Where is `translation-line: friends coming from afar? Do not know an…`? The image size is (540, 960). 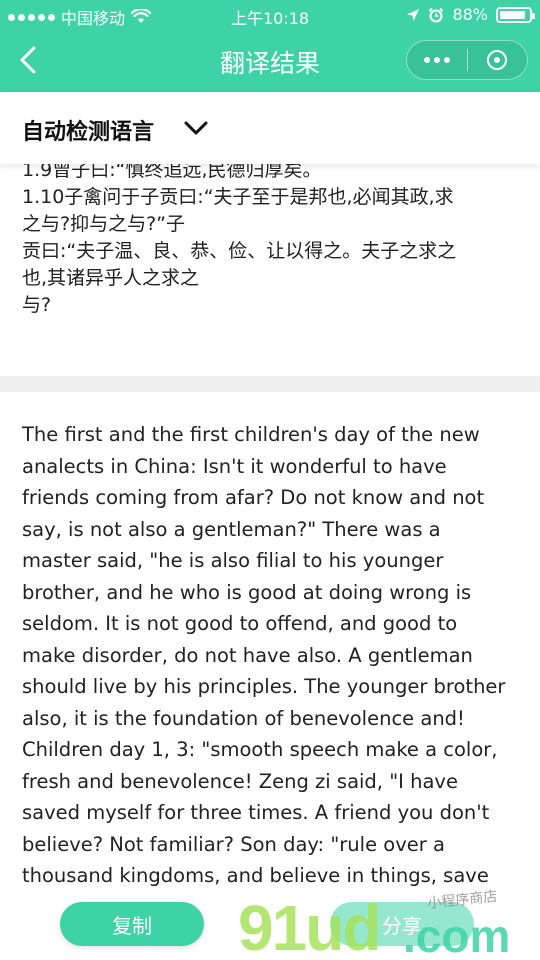 translation-line: friends coming from afar? Do not know an… is located at coordinates (253, 497).